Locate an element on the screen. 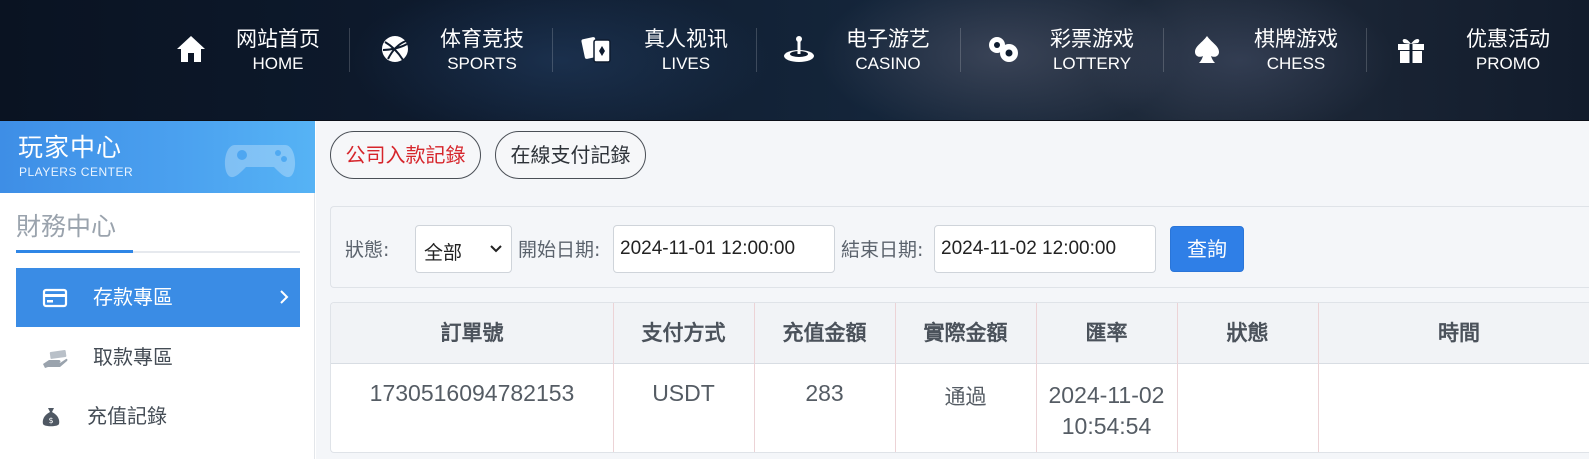 The image size is (1589, 459). cell-payment-method: USDT is located at coordinates (683, 393).